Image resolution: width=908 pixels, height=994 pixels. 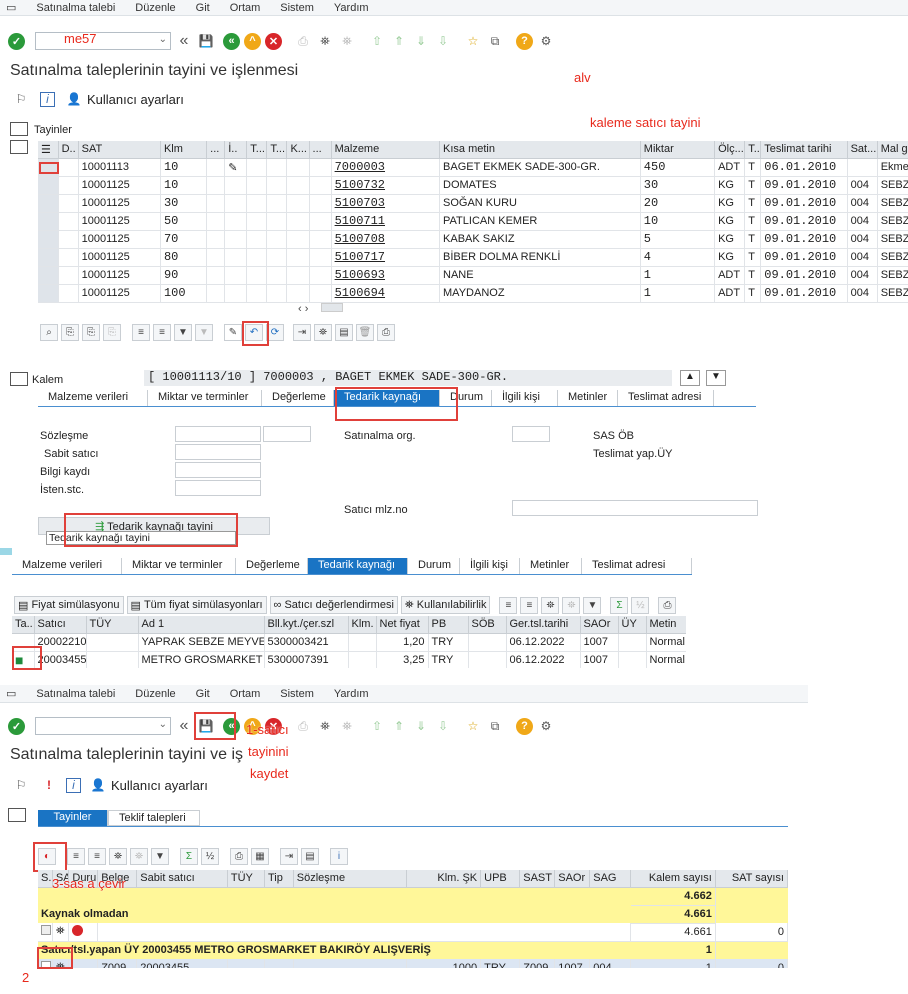 What do you see at coordinates (678, 150) in the screenshot?
I see `column-header: Miktar` at bounding box center [678, 150].